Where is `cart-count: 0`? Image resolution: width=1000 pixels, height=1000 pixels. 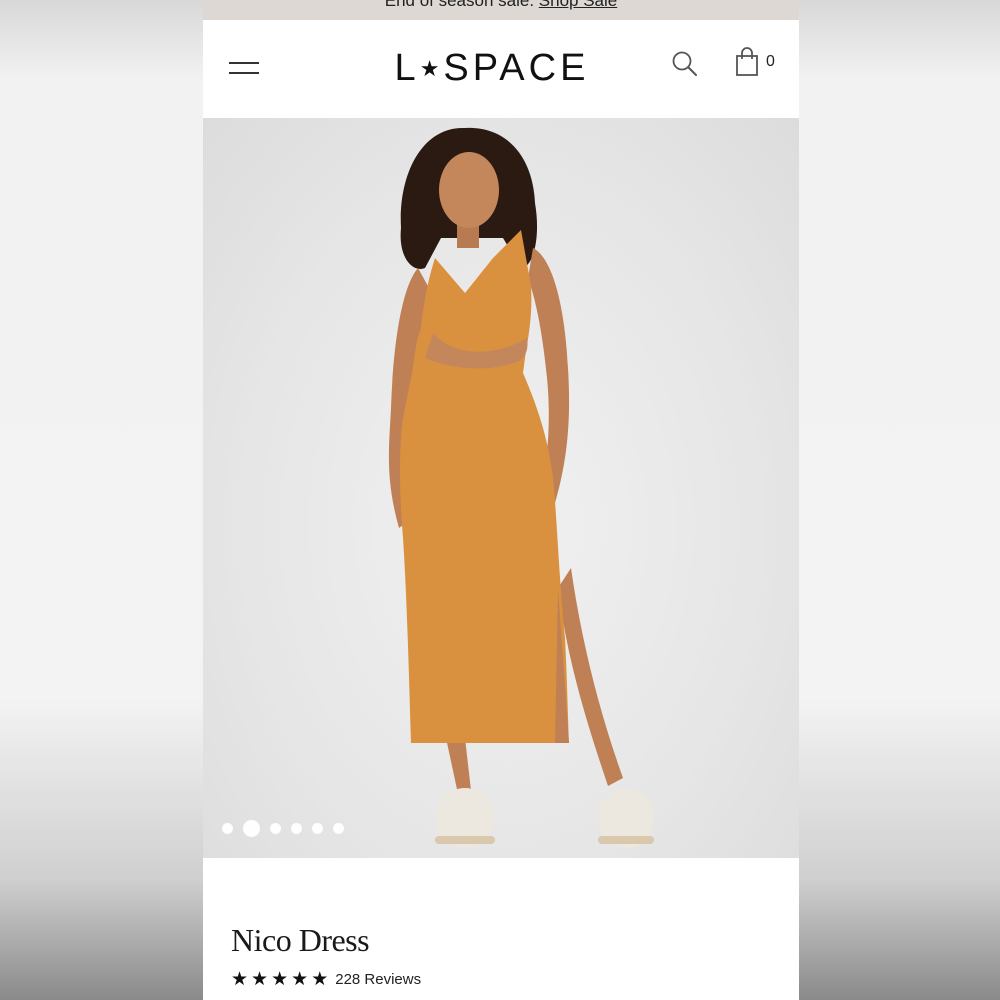
cart-count: 0 is located at coordinates (770, 61).